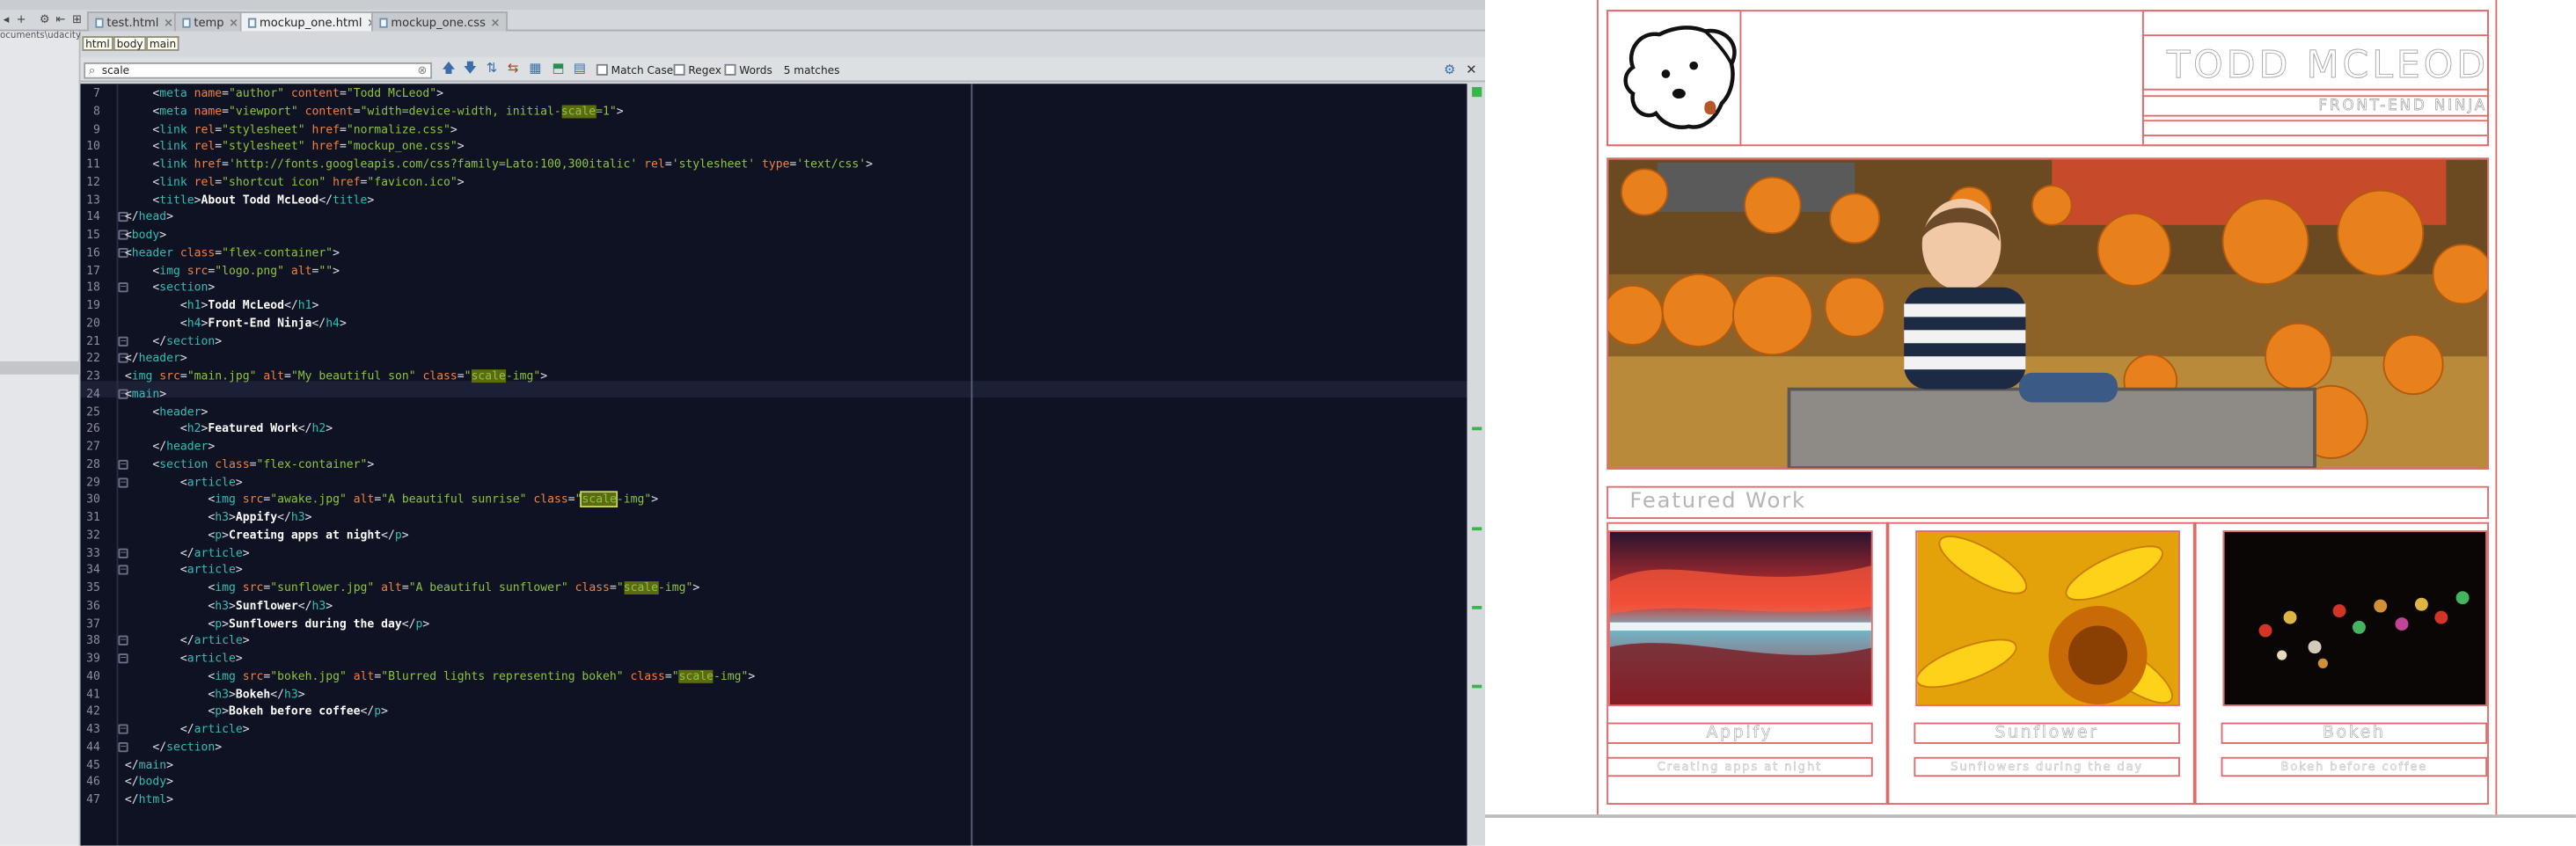 The image size is (2576, 846). I want to click on line-number: 11, so click(93, 164).